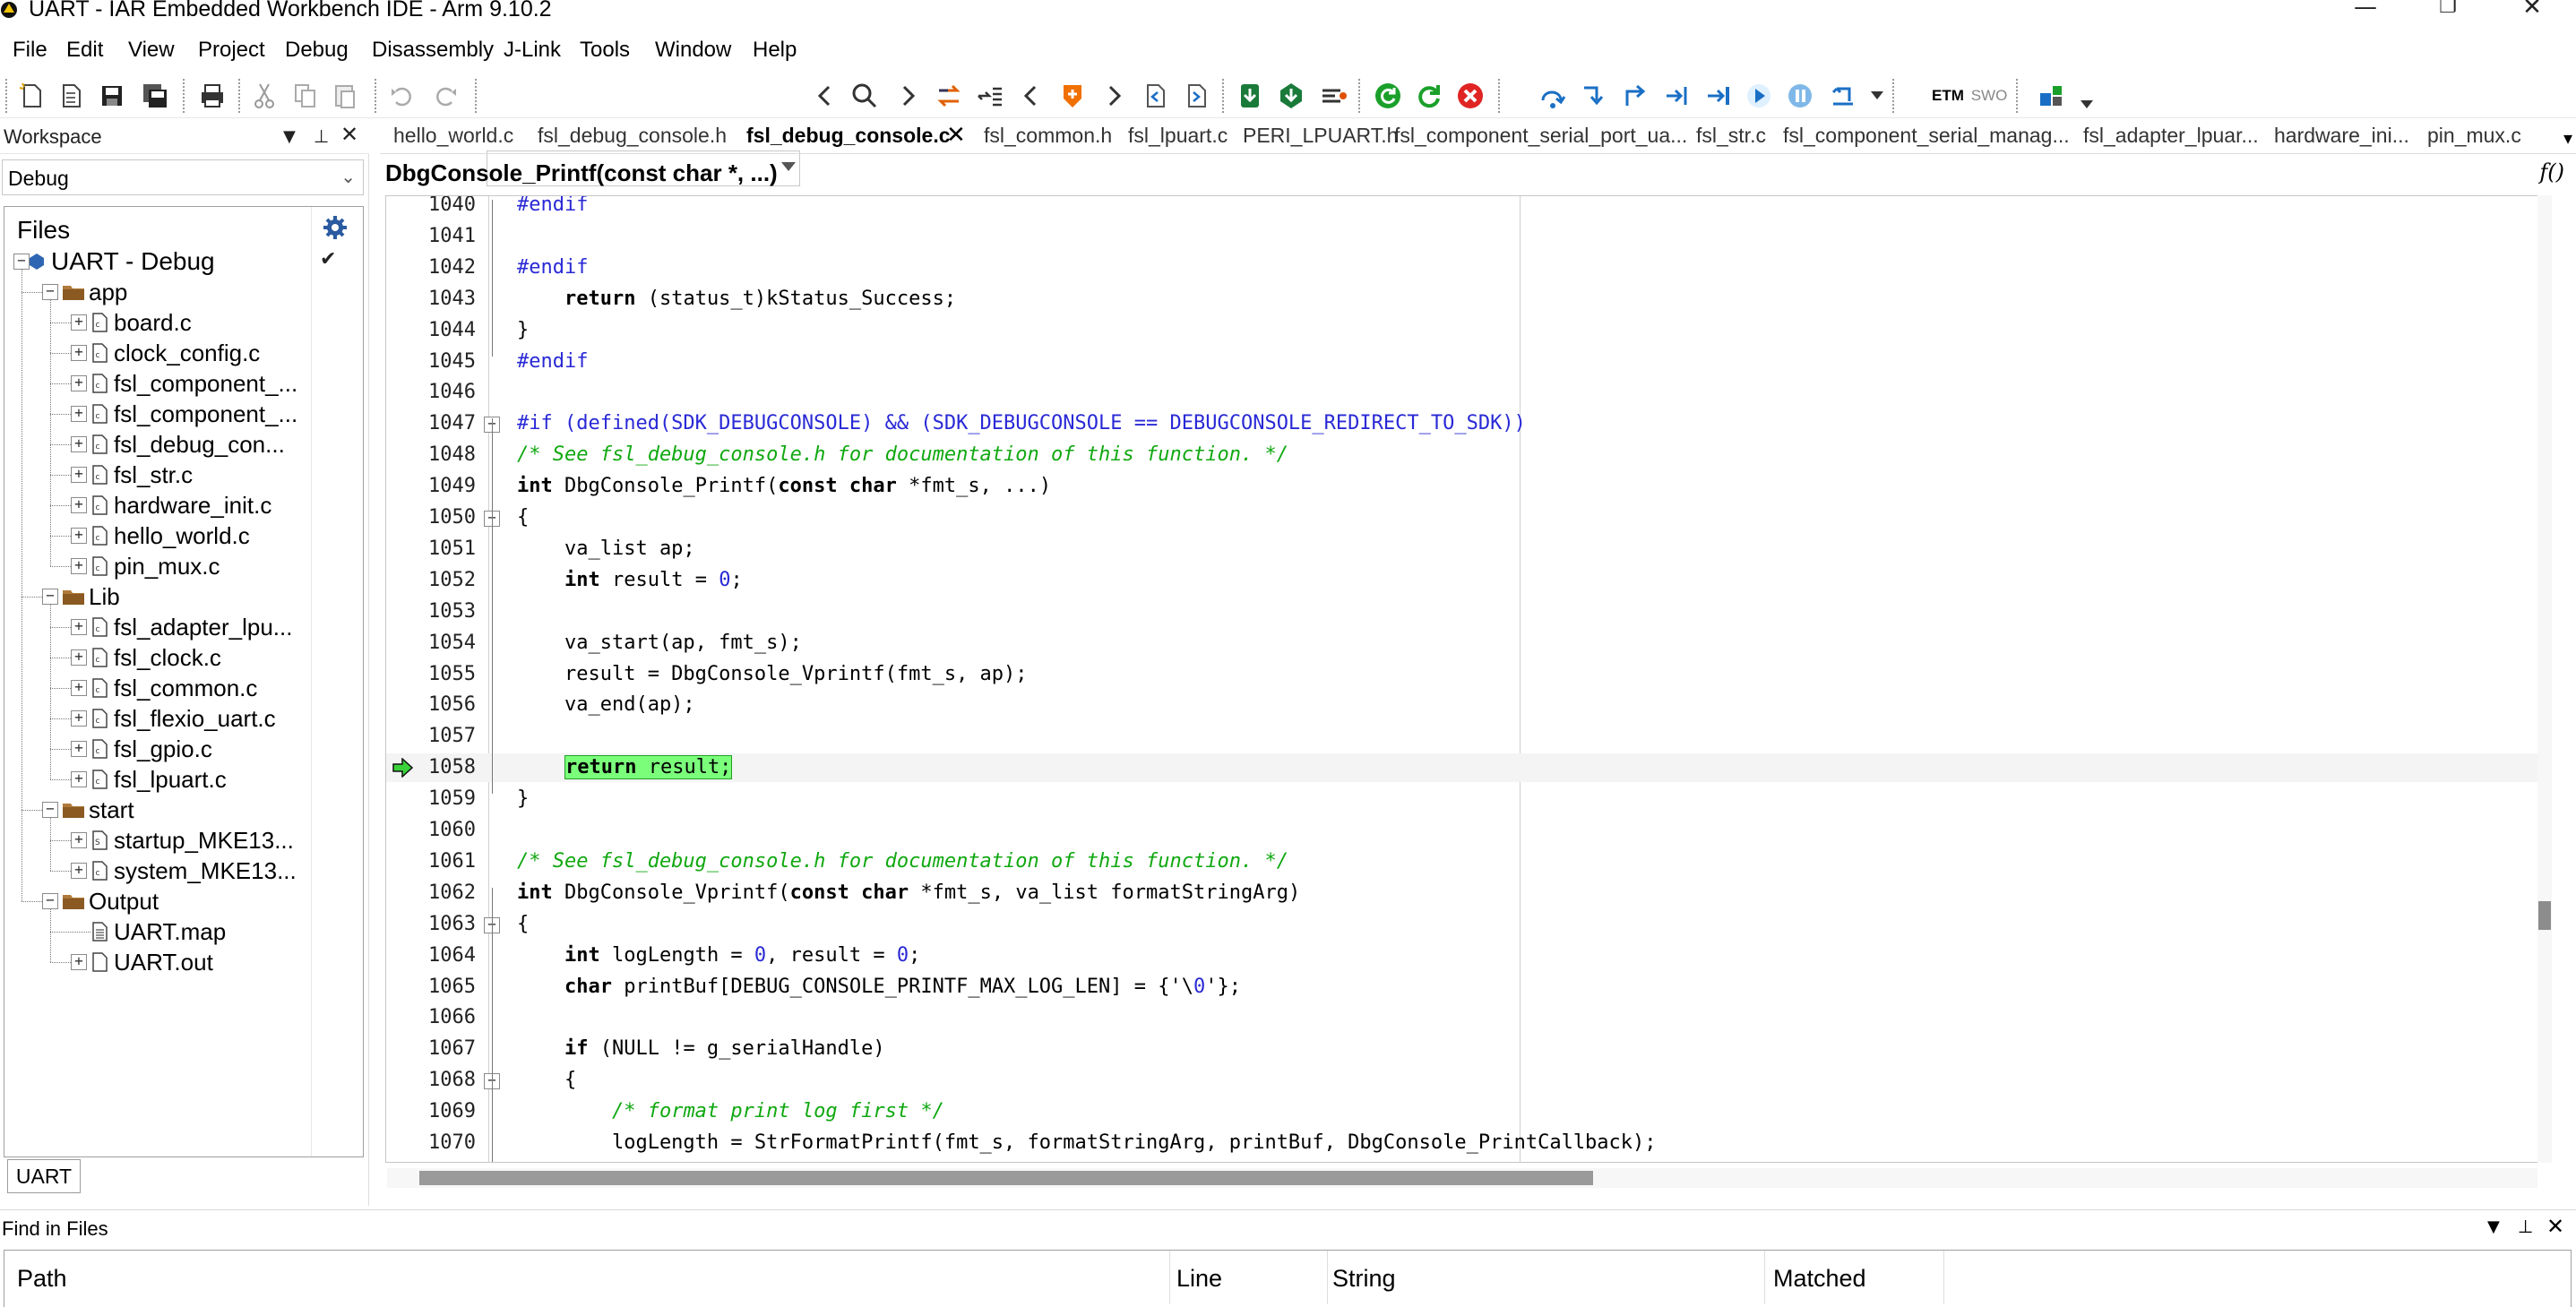 Image resolution: width=2576 pixels, height=1307 pixels. Describe the element at coordinates (155, 96) in the screenshot. I see `save-all-icon` at that location.